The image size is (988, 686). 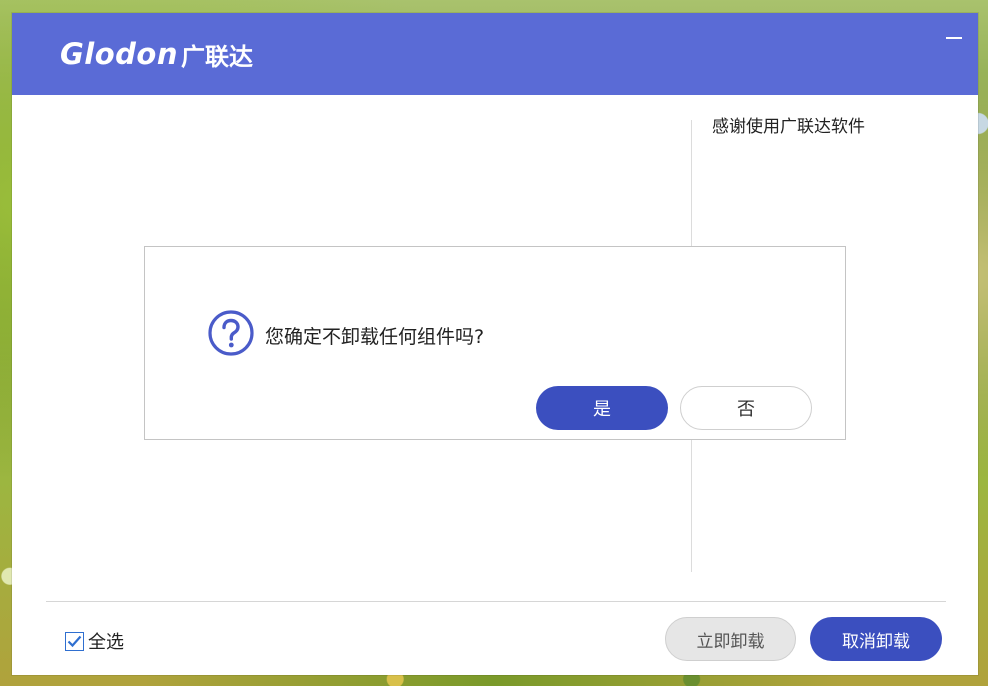 What do you see at coordinates (231, 333) in the screenshot?
I see `question-circle-icon` at bounding box center [231, 333].